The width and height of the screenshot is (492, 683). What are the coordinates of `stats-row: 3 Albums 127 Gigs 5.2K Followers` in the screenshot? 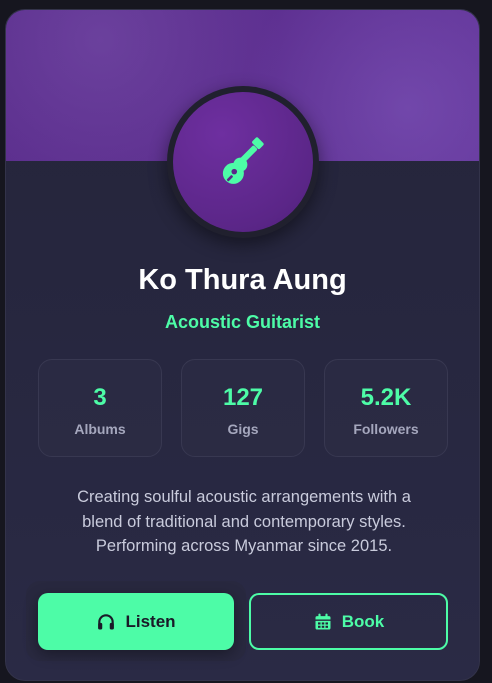 It's located at (243, 408).